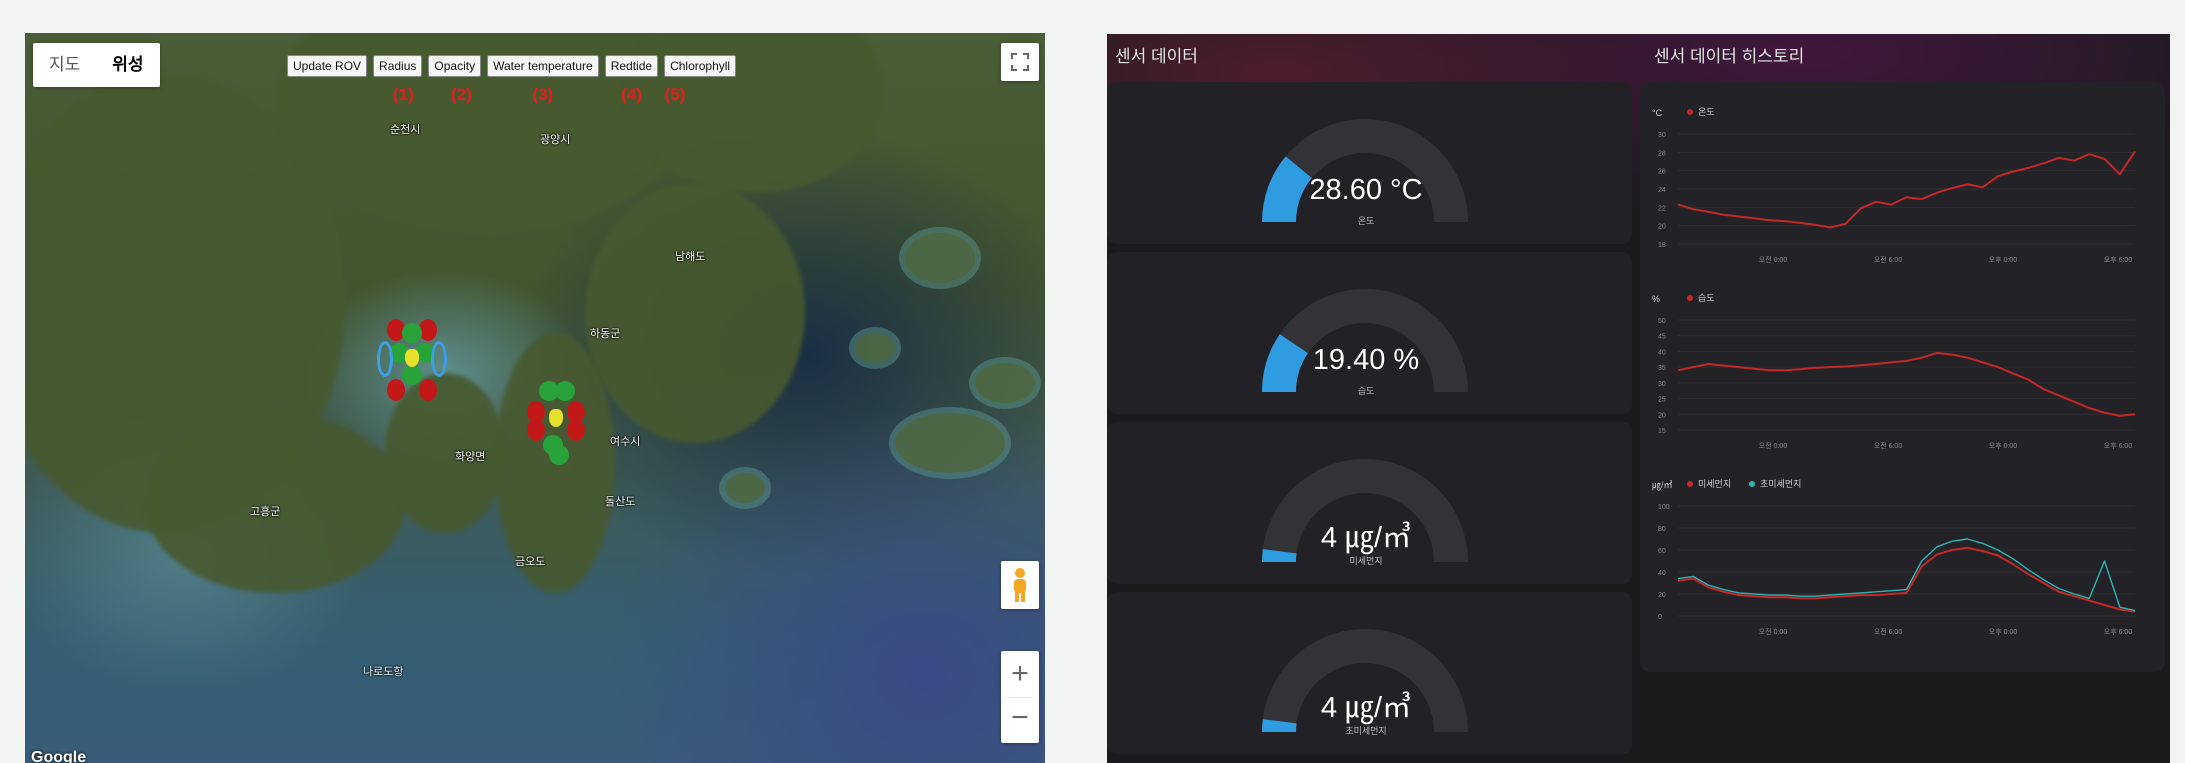  Describe the element at coordinates (1366, 561) in the screenshot. I see `gauge-label: 미세먼지` at that location.